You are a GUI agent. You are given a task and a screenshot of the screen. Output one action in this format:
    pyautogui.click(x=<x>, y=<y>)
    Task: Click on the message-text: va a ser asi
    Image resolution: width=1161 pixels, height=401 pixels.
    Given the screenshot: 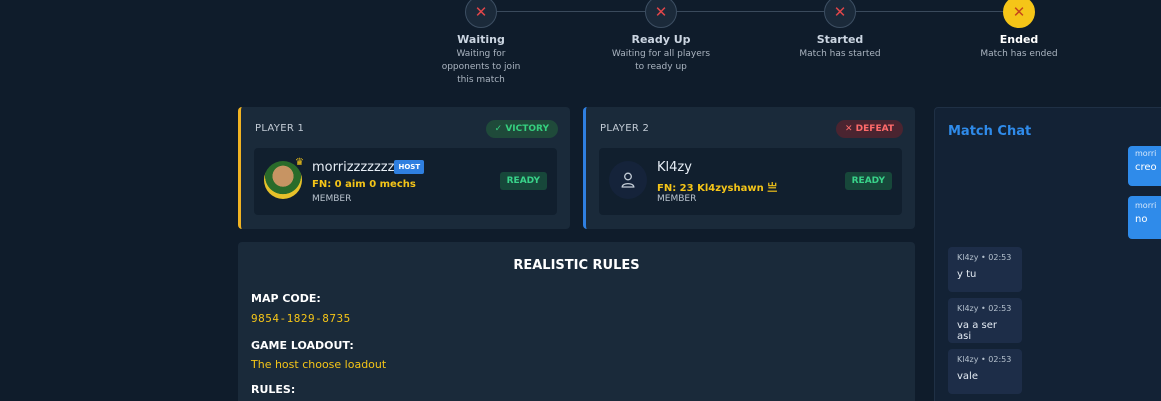 What is the action you would take?
    pyautogui.click(x=977, y=331)
    